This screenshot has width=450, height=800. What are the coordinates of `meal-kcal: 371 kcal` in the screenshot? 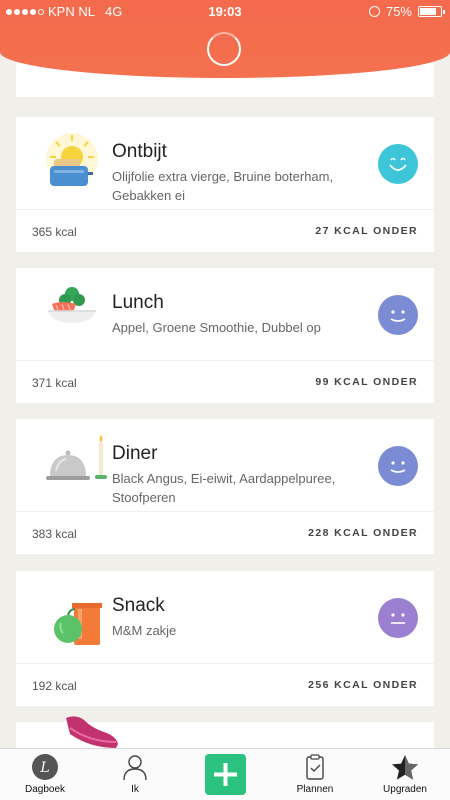 It's located at (54, 383).